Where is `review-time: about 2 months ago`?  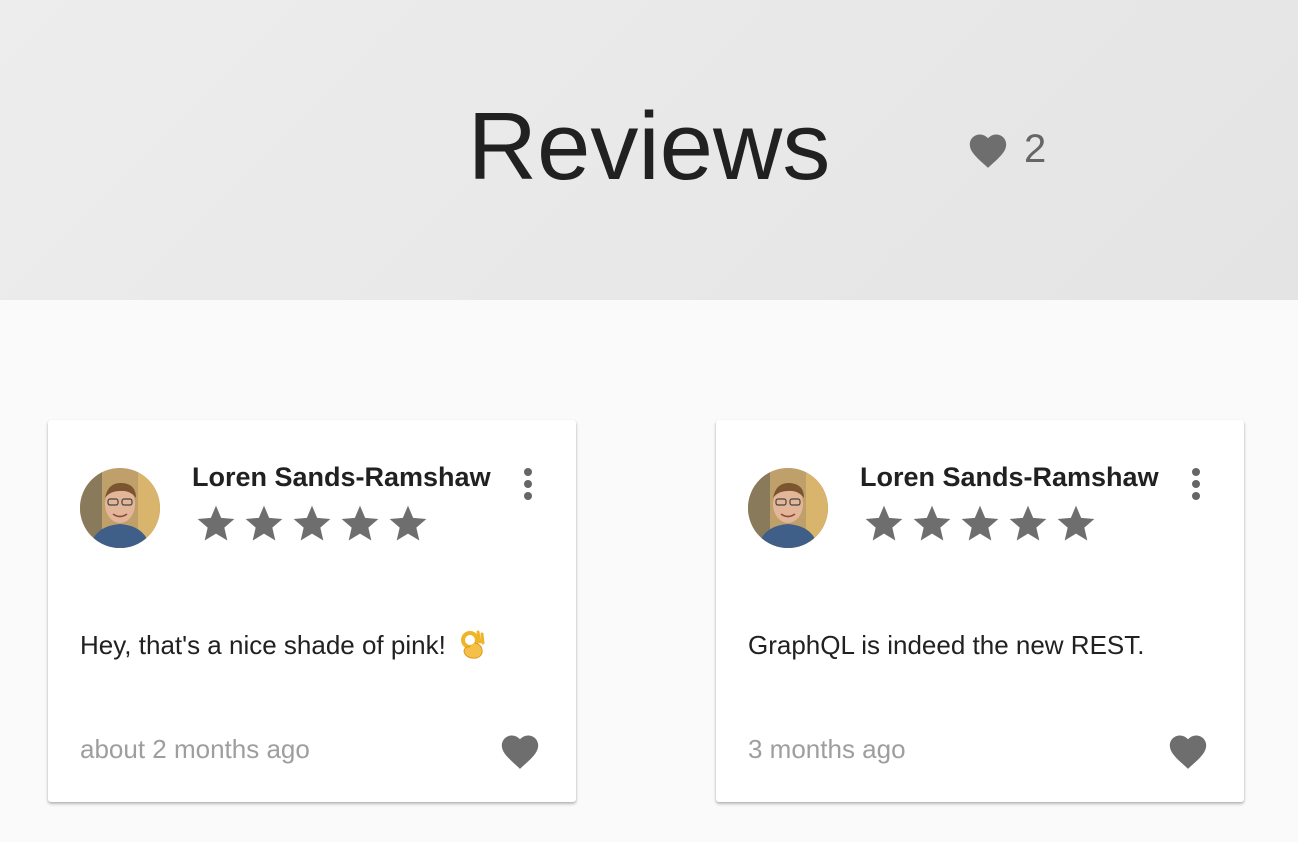 review-time: about 2 months ago is located at coordinates (195, 749).